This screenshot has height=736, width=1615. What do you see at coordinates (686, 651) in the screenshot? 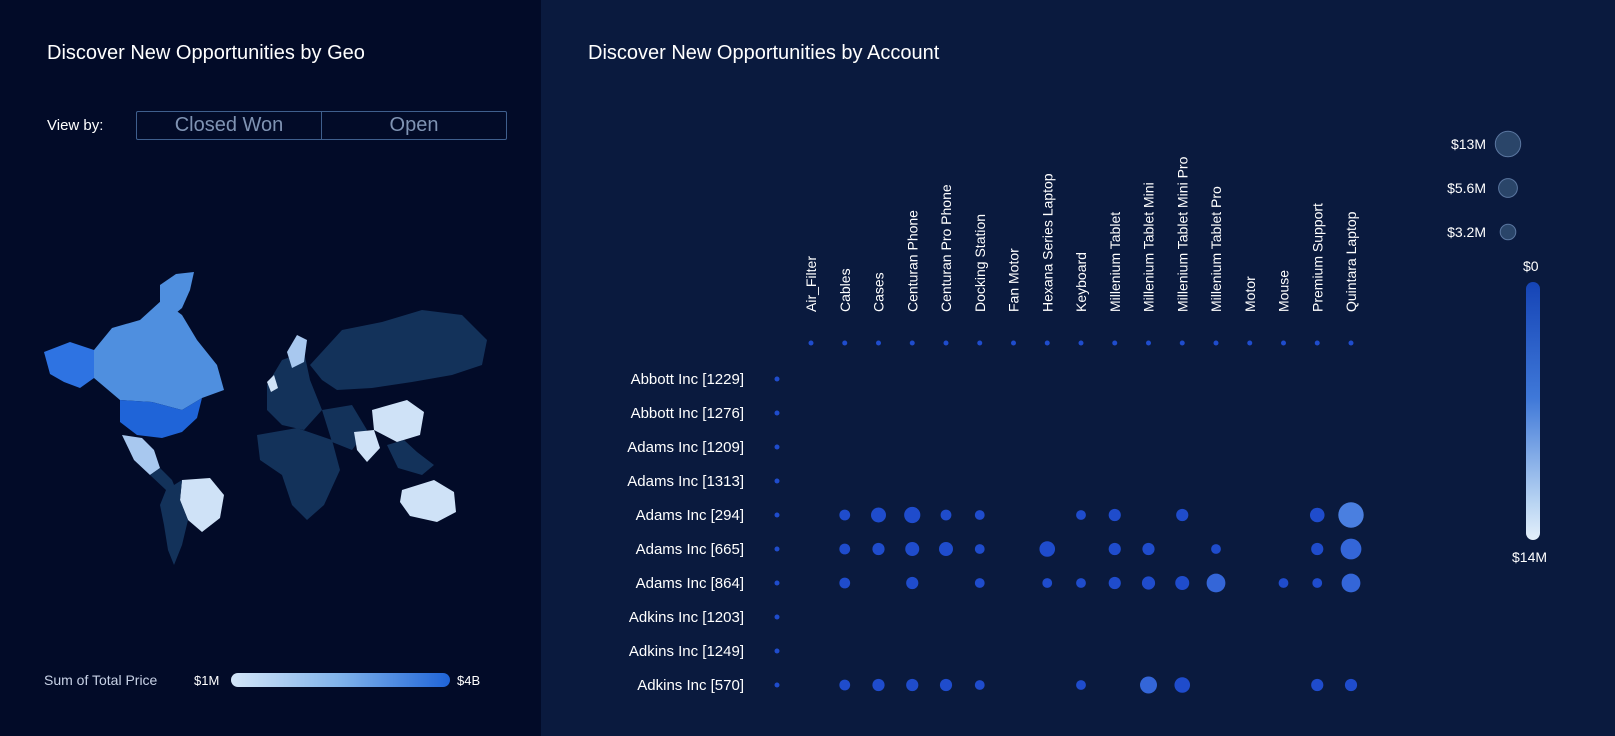
I see `account-row-label: Adkins Inc [1249]` at bounding box center [686, 651].